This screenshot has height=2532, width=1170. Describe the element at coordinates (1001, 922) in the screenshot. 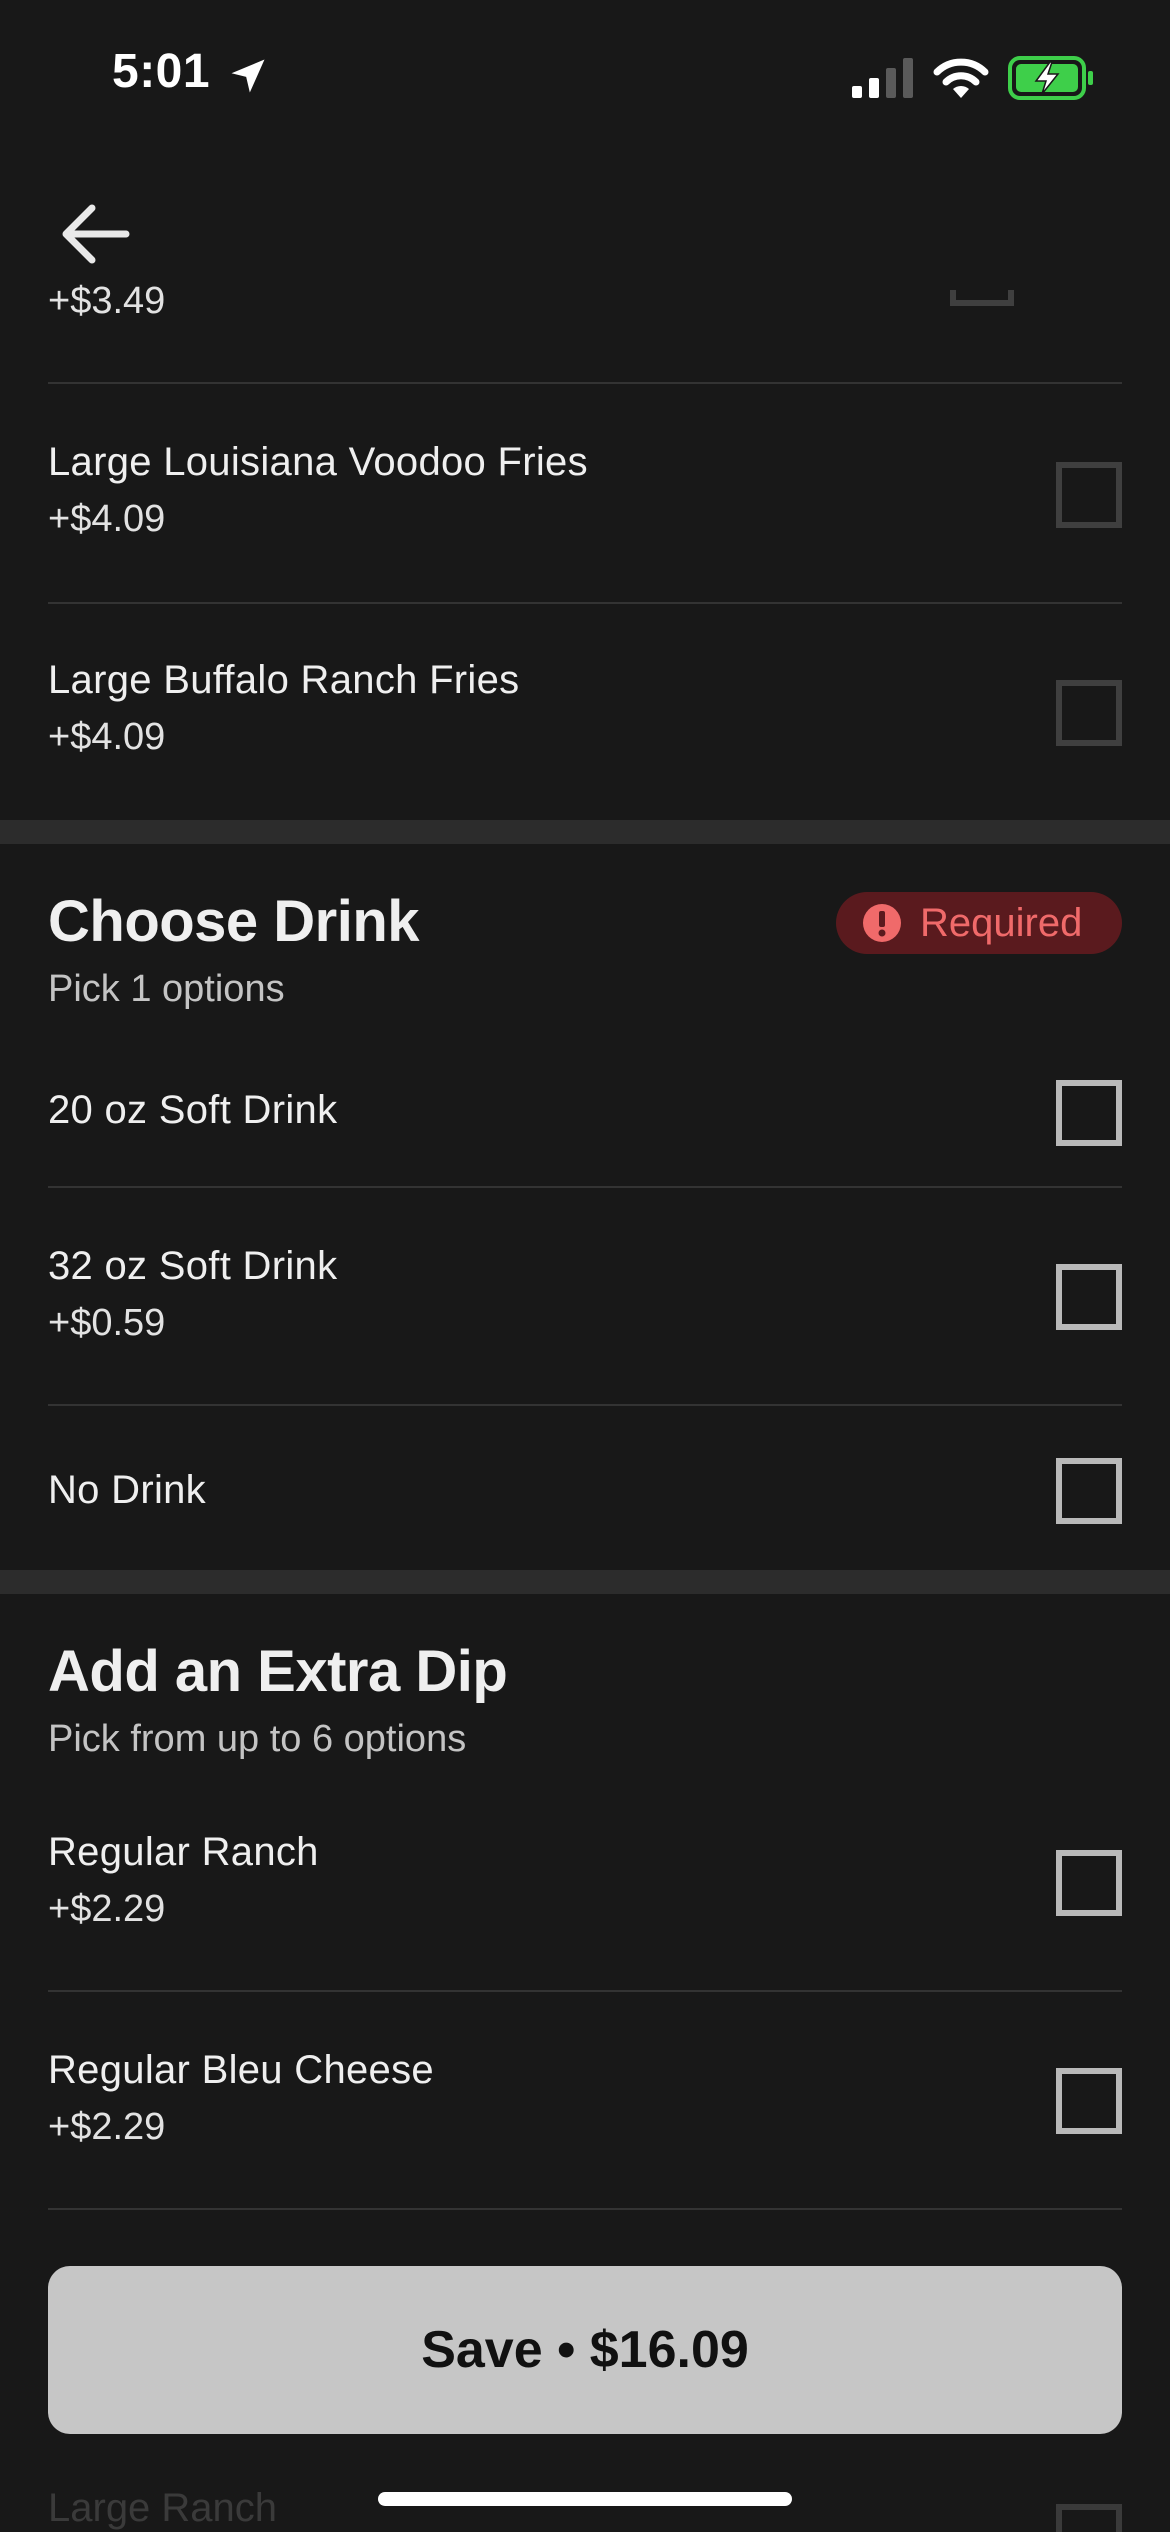

I see `required-badge-label: Required` at that location.